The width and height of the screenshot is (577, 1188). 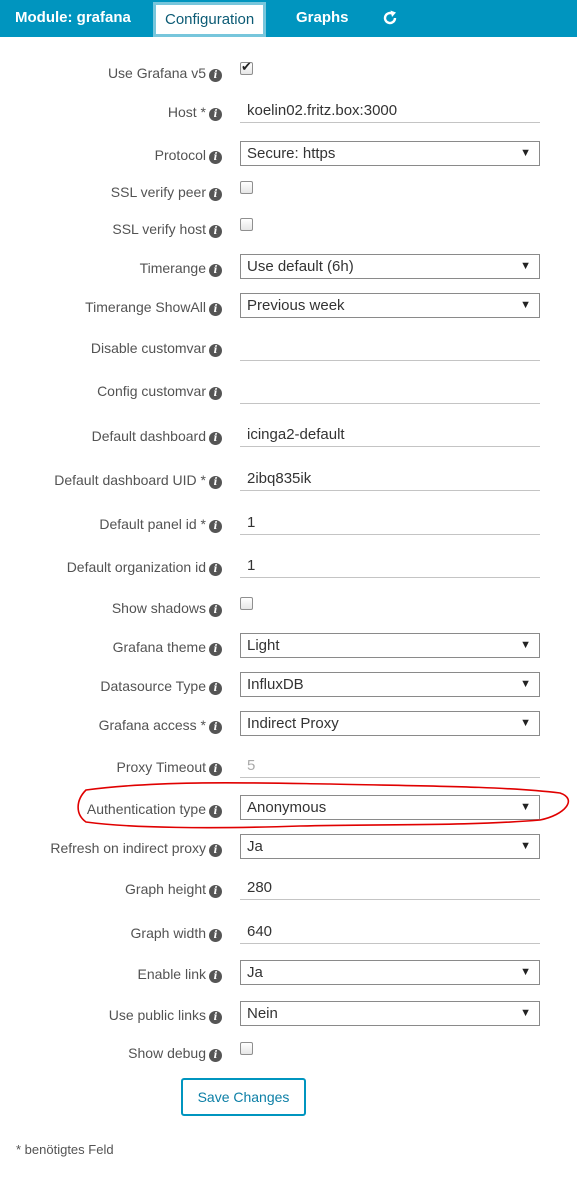 I want to click on default-dashboard-input: icinga2-default, so click(x=390, y=434).